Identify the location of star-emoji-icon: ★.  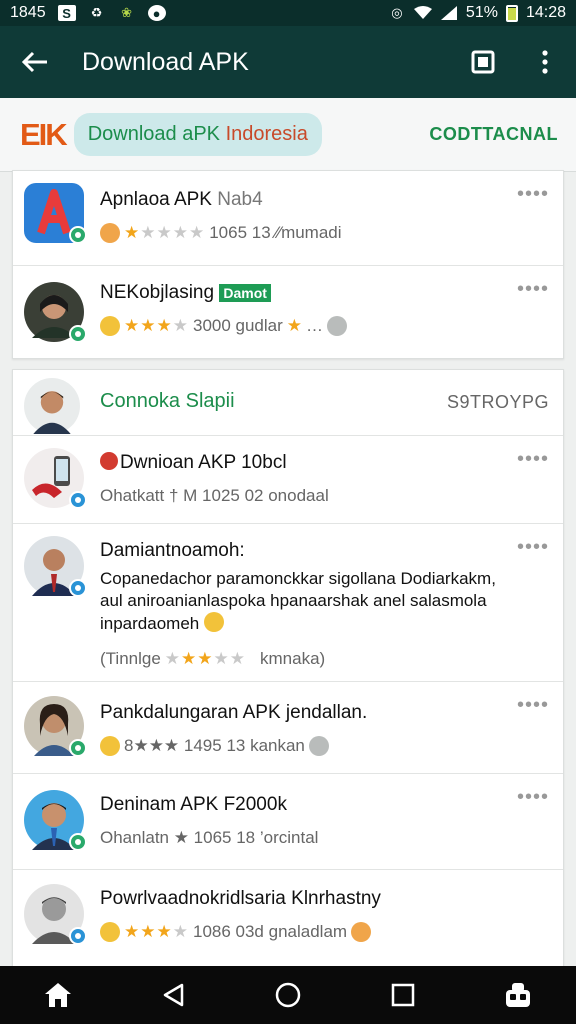
(294, 325).